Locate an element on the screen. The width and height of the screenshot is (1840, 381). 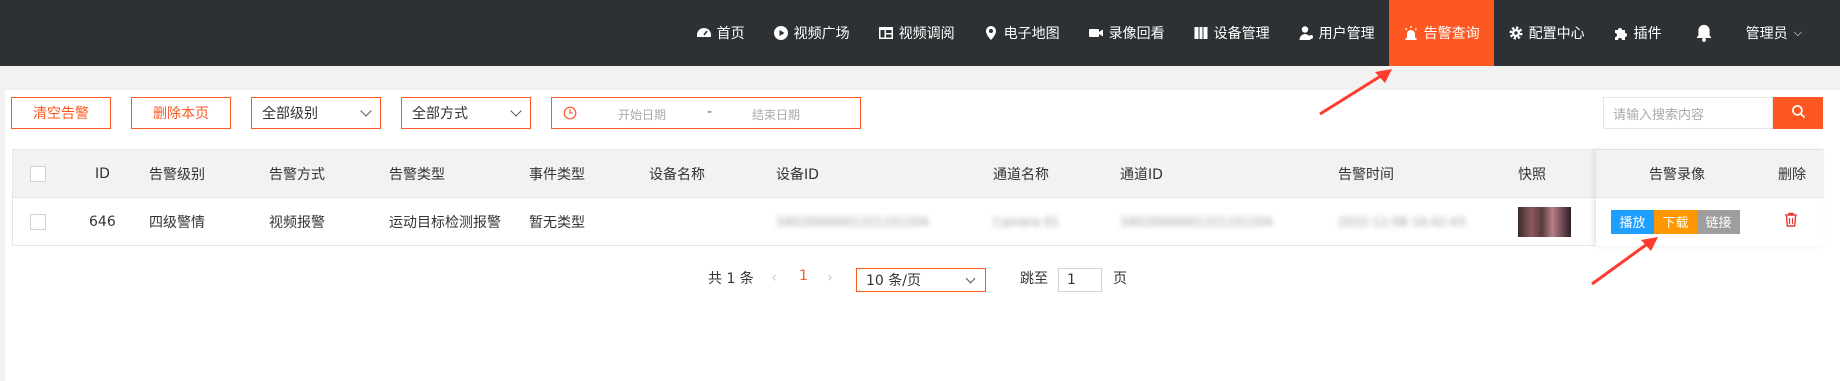
nav-item-user: 用户管理 is located at coordinates (1336, 33).